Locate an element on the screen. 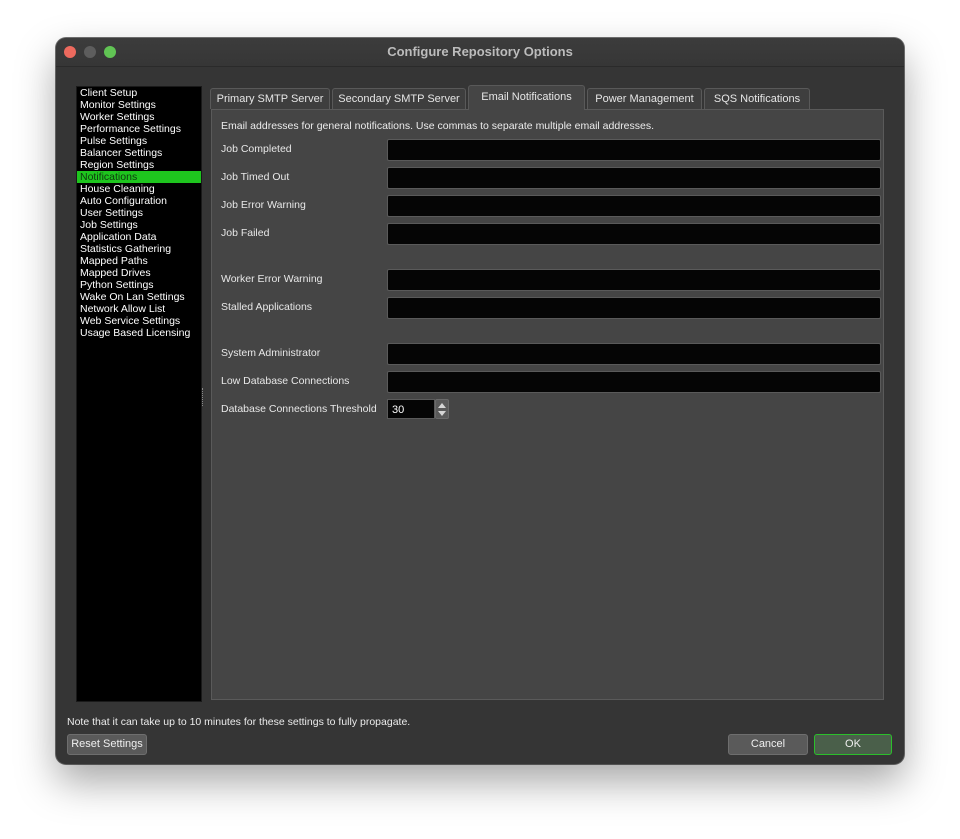 The width and height of the screenshot is (960, 839). increment-arrow-icon is located at coordinates (442, 405).